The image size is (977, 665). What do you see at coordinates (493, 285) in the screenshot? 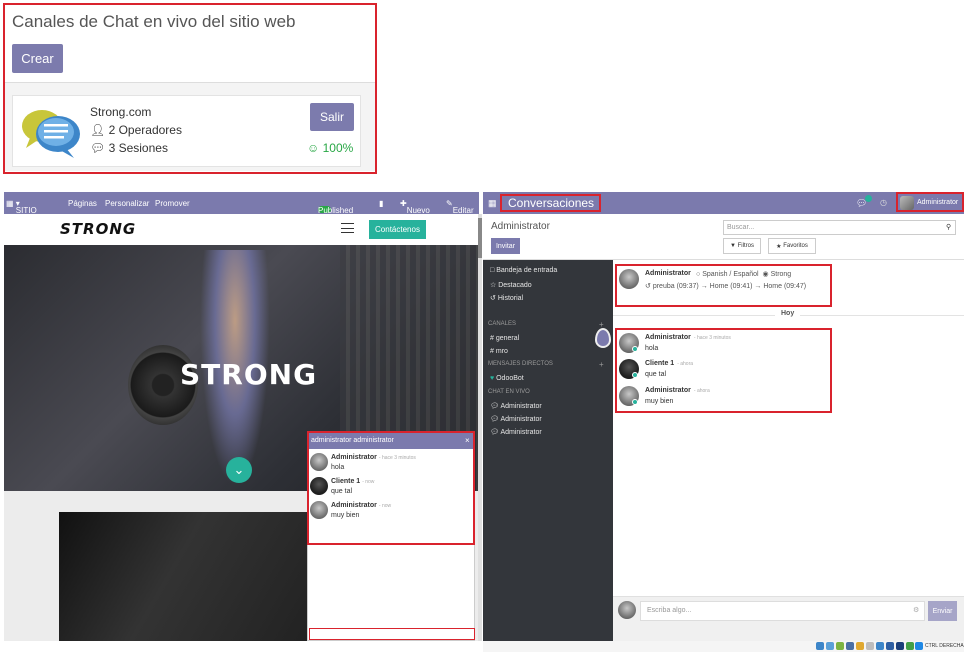
I see `star-icon: ☆` at bounding box center [493, 285].